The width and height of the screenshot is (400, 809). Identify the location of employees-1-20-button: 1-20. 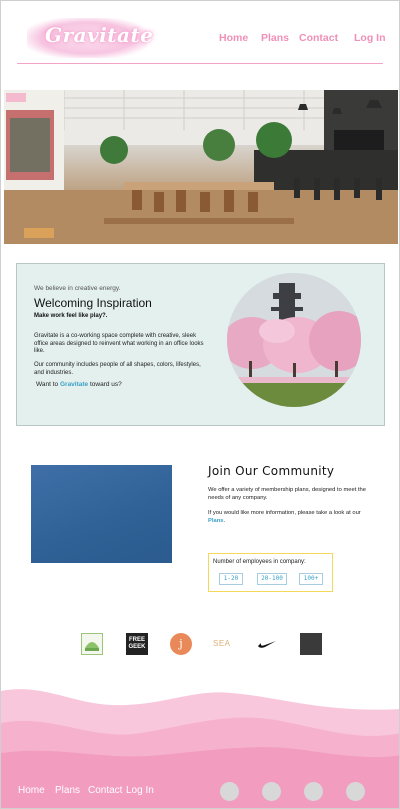
(231, 579).